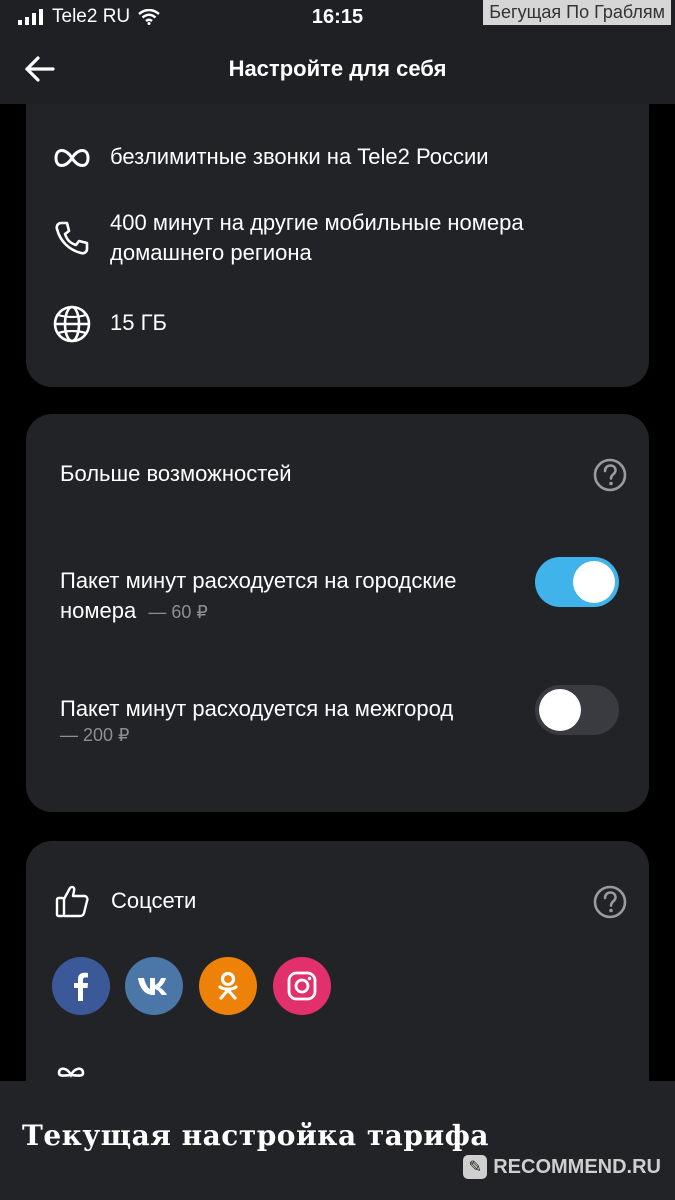 The image size is (675, 1200). I want to click on infinity-icon, so click(72, 158).